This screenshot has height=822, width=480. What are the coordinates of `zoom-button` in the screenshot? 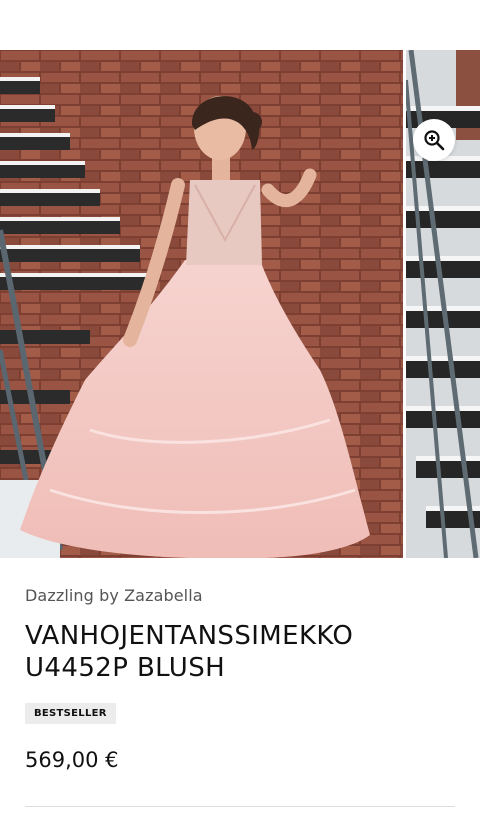 It's located at (434, 140).